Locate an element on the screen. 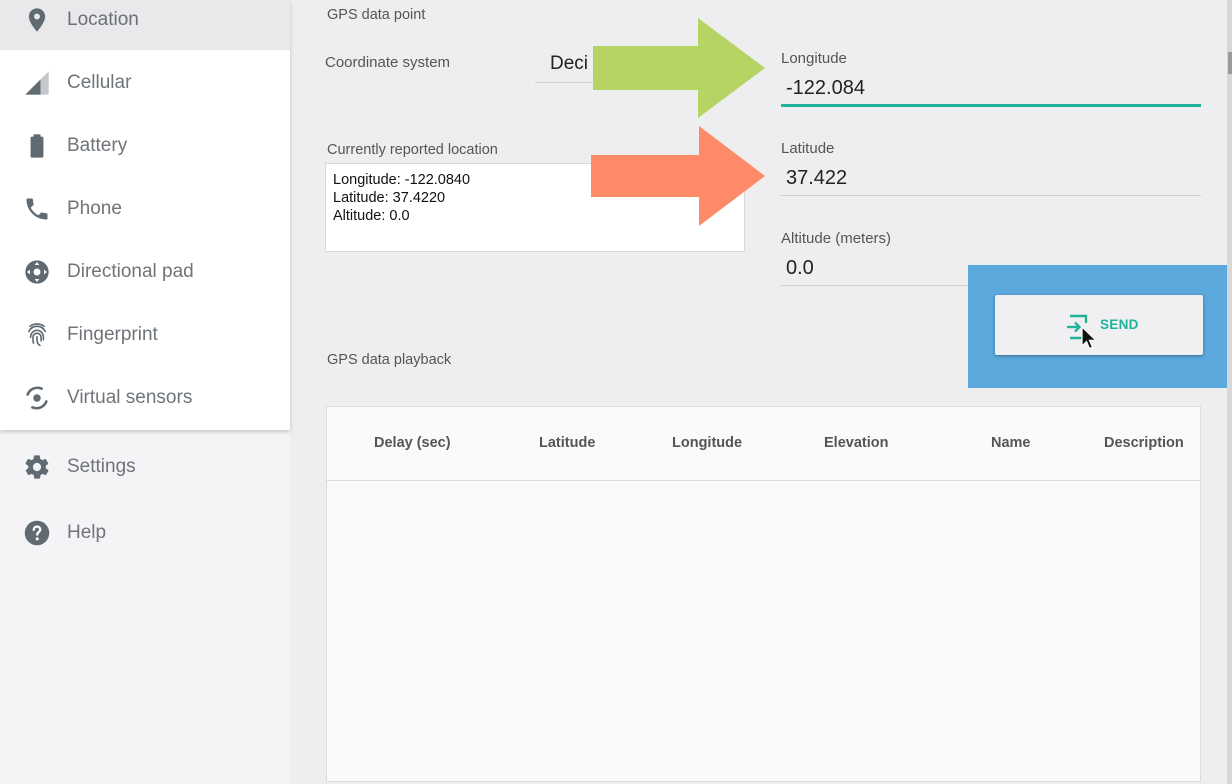 This screenshot has height=784, width=1232. gps-data-point-title: GPS data point is located at coordinates (376, 15).